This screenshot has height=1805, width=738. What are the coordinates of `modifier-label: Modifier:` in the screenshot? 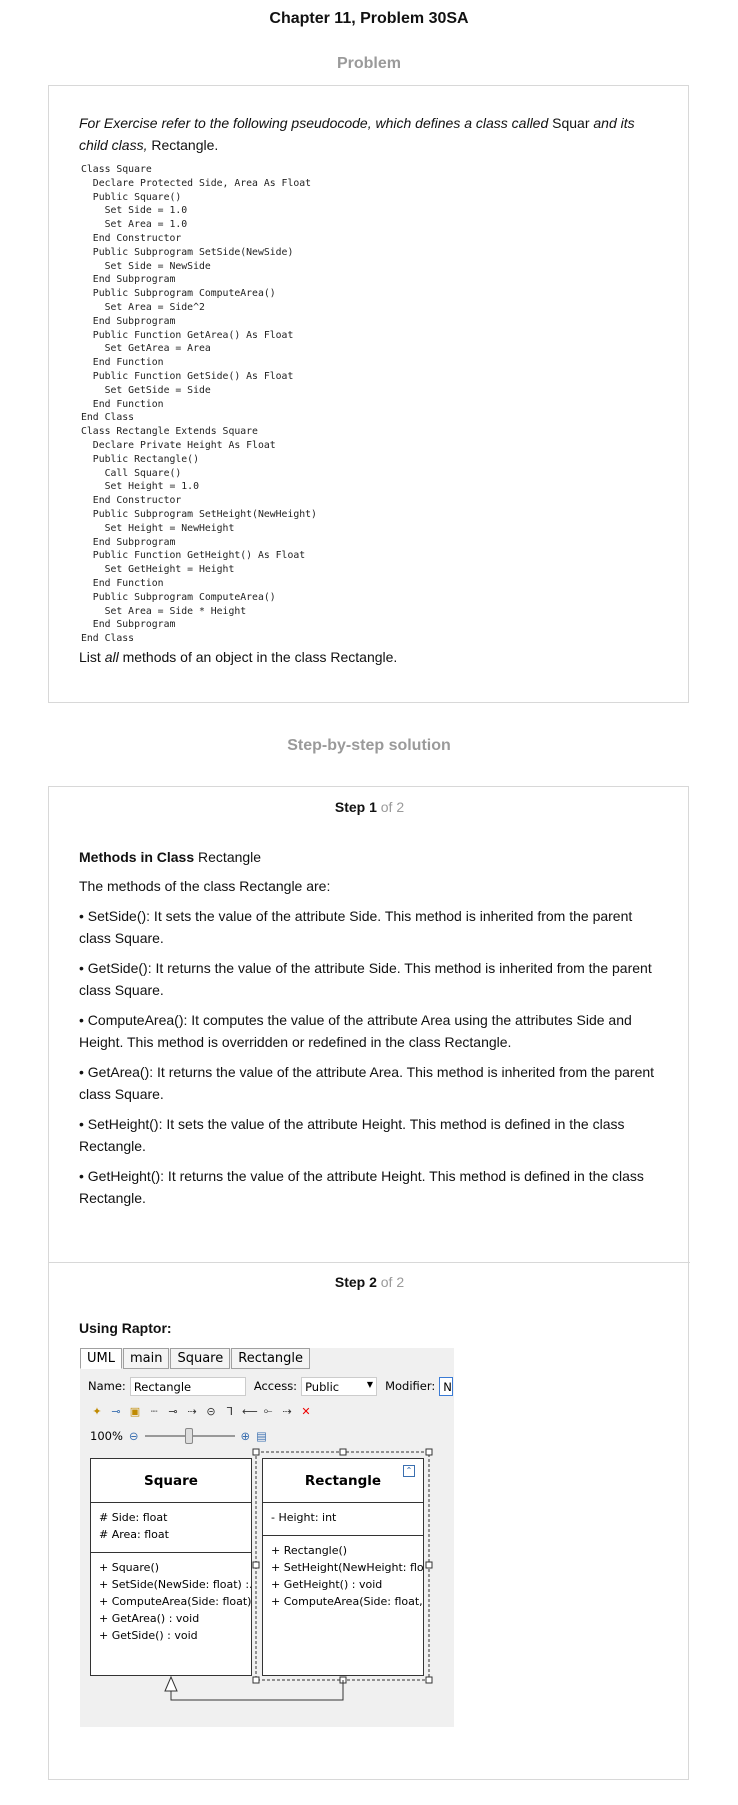 It's located at (410, 1386).